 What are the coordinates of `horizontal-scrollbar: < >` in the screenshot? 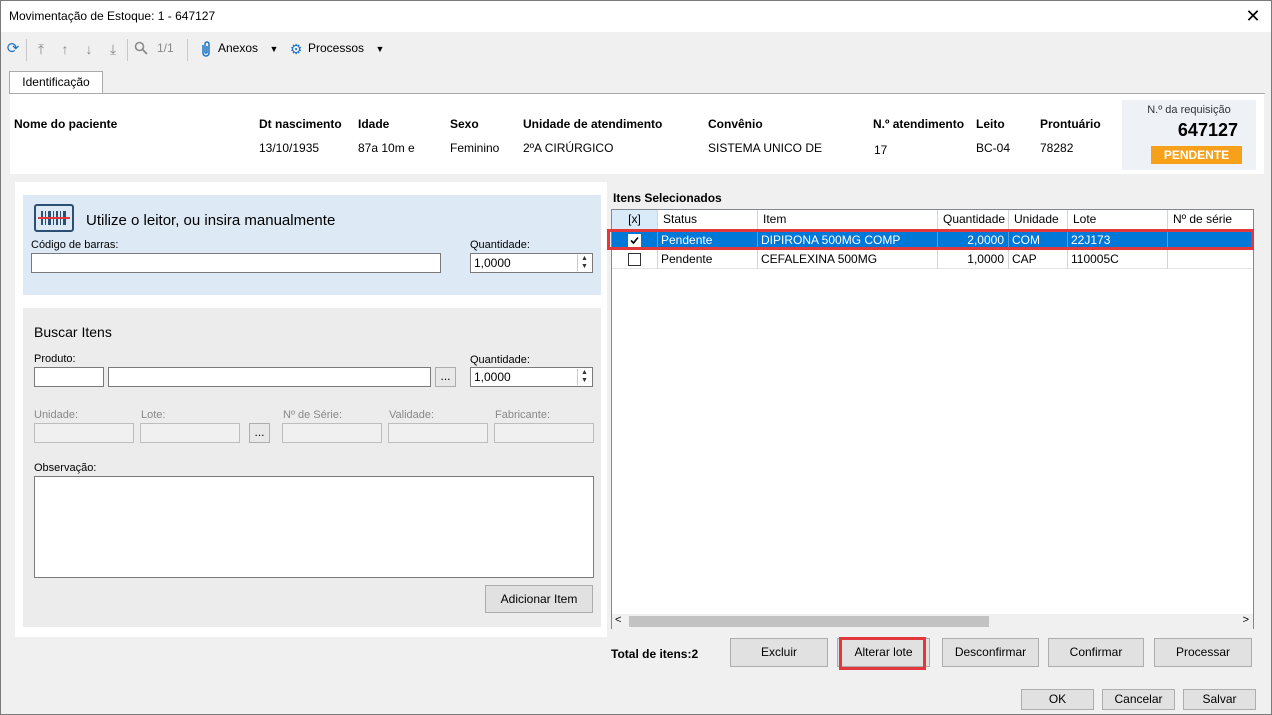 It's located at (932, 621).